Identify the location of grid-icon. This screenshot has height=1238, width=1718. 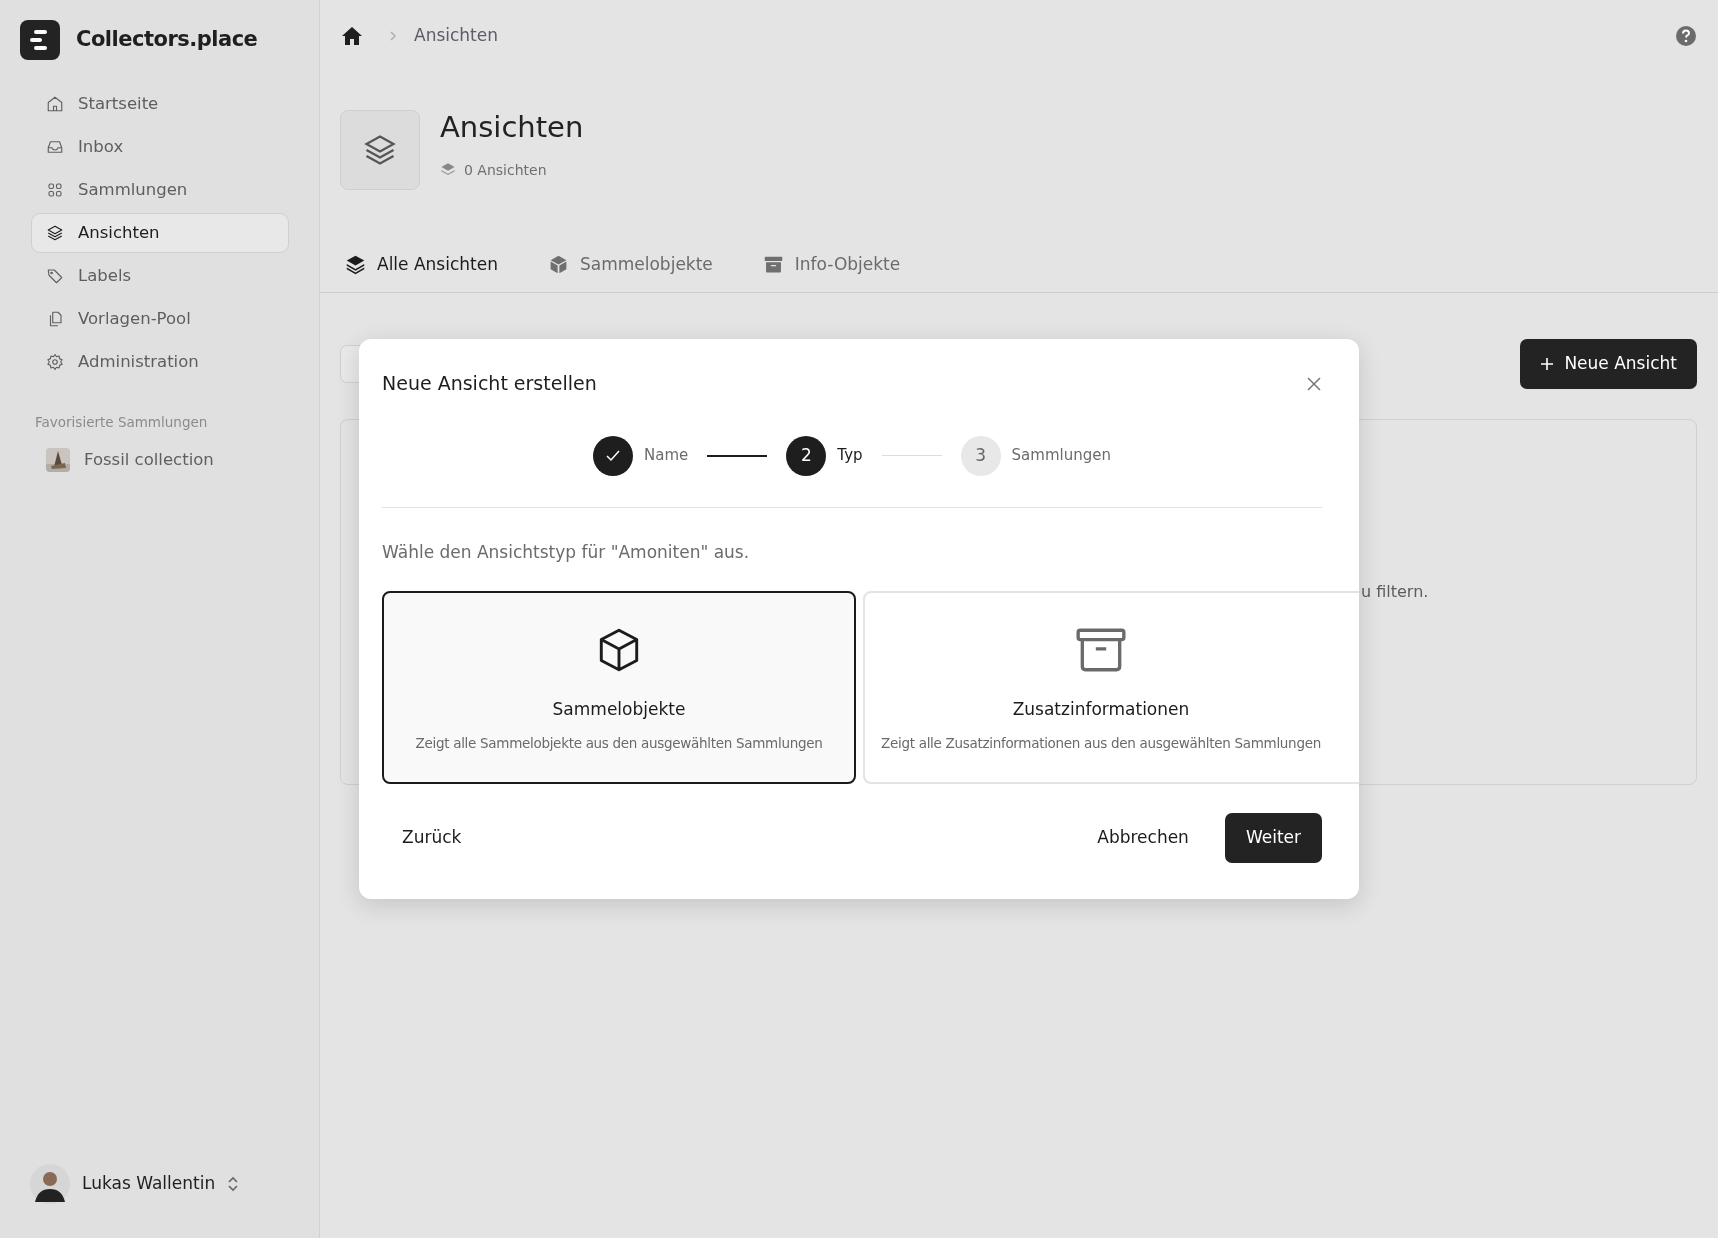
(55, 190).